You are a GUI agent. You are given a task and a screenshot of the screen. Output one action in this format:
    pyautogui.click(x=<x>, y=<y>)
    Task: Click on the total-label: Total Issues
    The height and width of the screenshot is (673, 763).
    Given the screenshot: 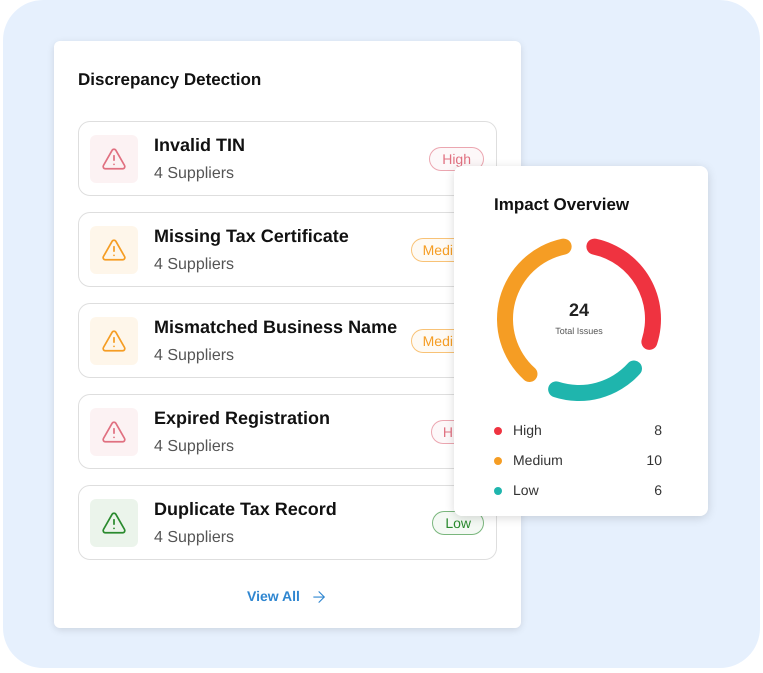 What is the action you would take?
    pyautogui.click(x=579, y=331)
    